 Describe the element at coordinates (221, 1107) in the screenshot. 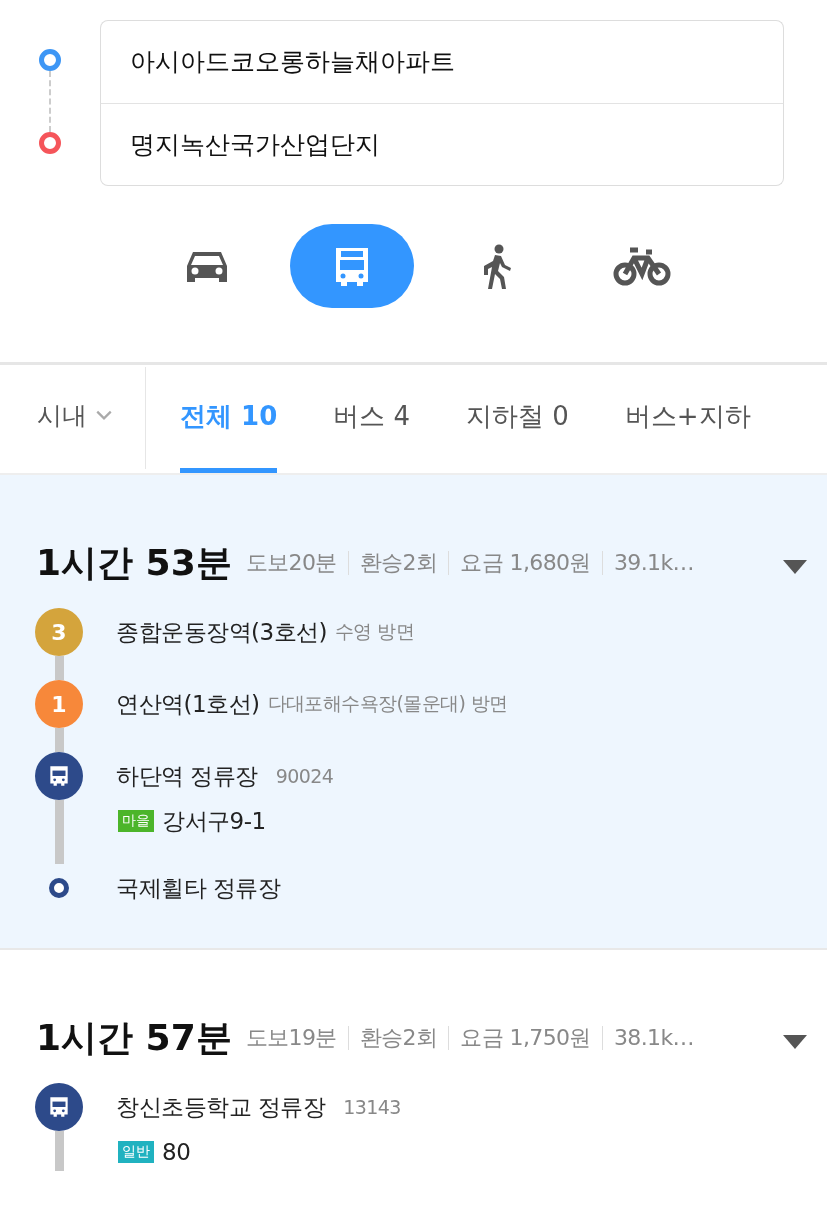

I see `stop-name: 창신초등학교 정류장` at that location.